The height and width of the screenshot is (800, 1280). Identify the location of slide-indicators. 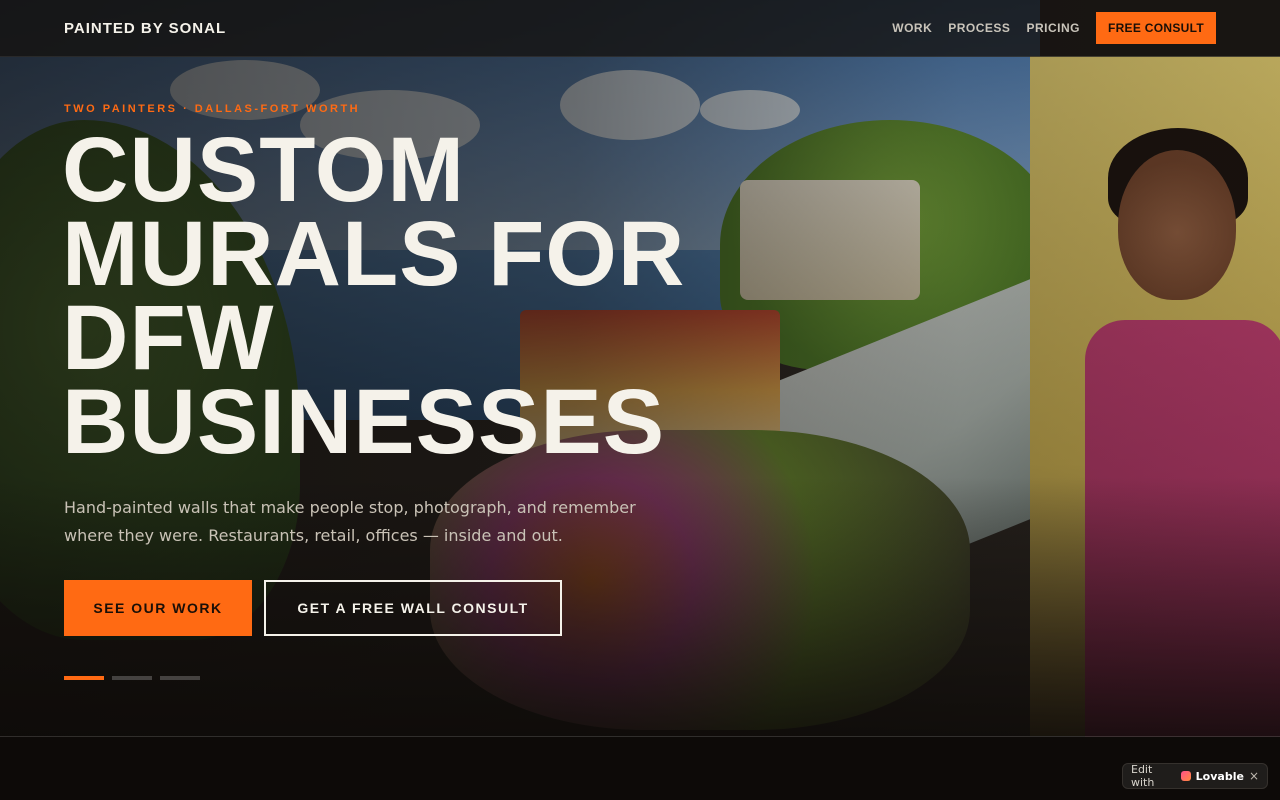
(132, 678).